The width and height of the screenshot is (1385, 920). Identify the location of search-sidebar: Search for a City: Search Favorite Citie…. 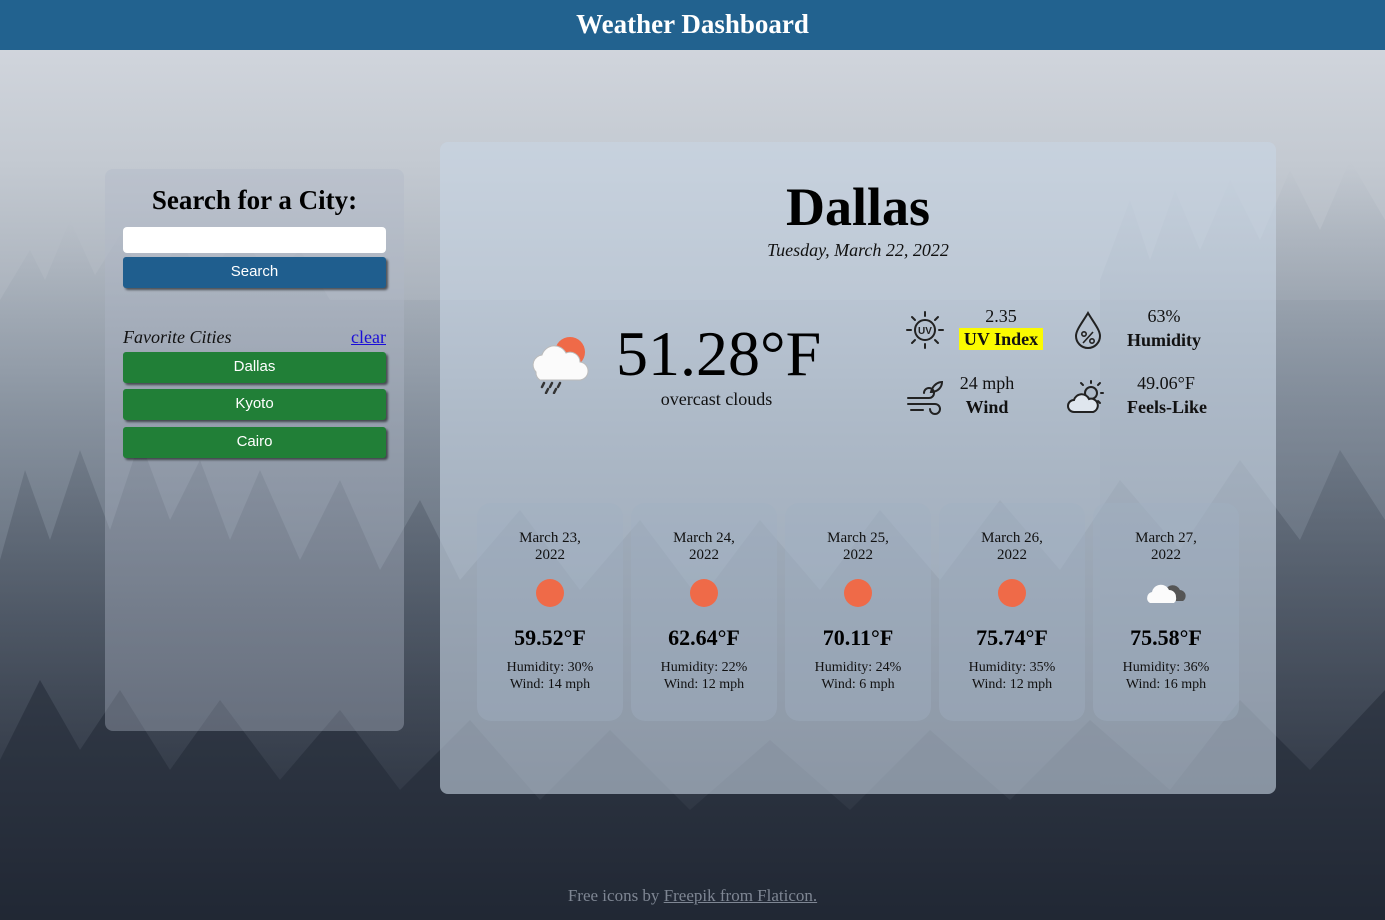
(254, 450).